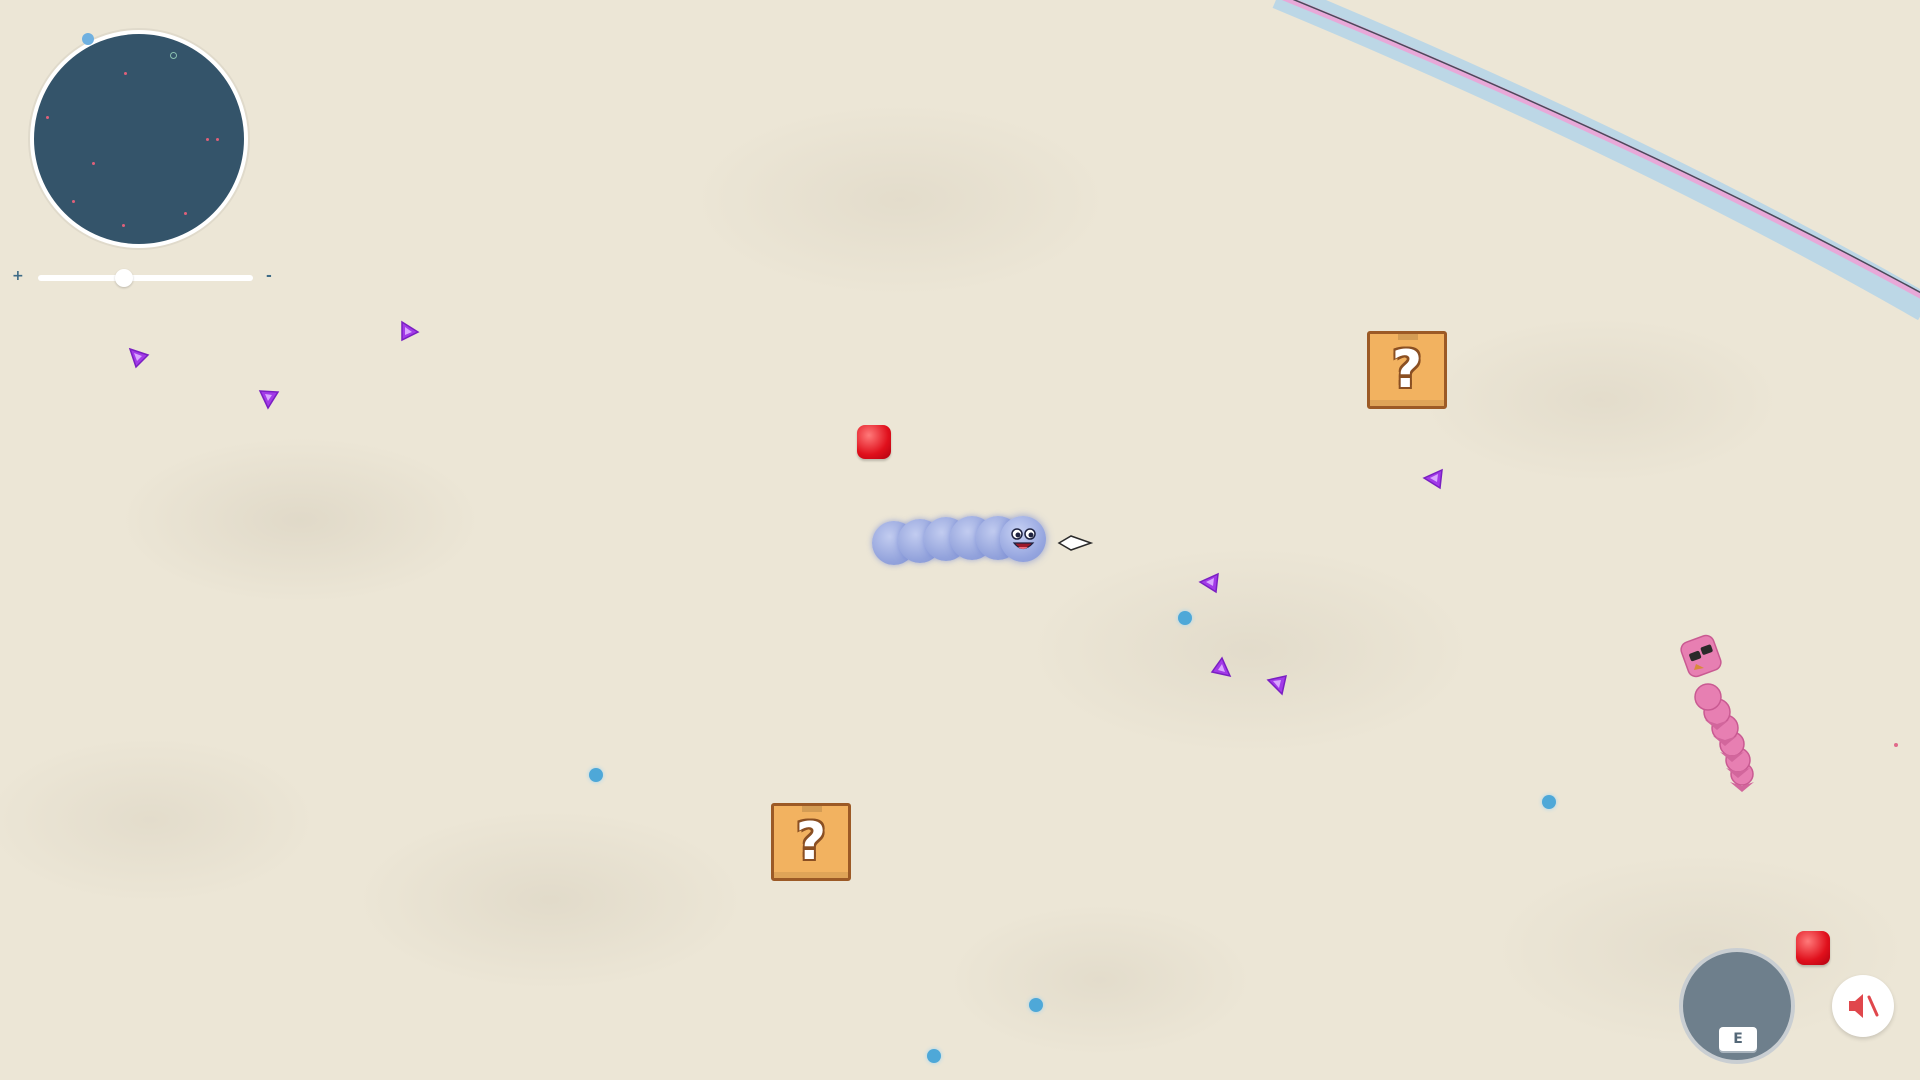 The width and height of the screenshot is (1920, 1080). I want to click on enemy-snake, so click(1717, 713).